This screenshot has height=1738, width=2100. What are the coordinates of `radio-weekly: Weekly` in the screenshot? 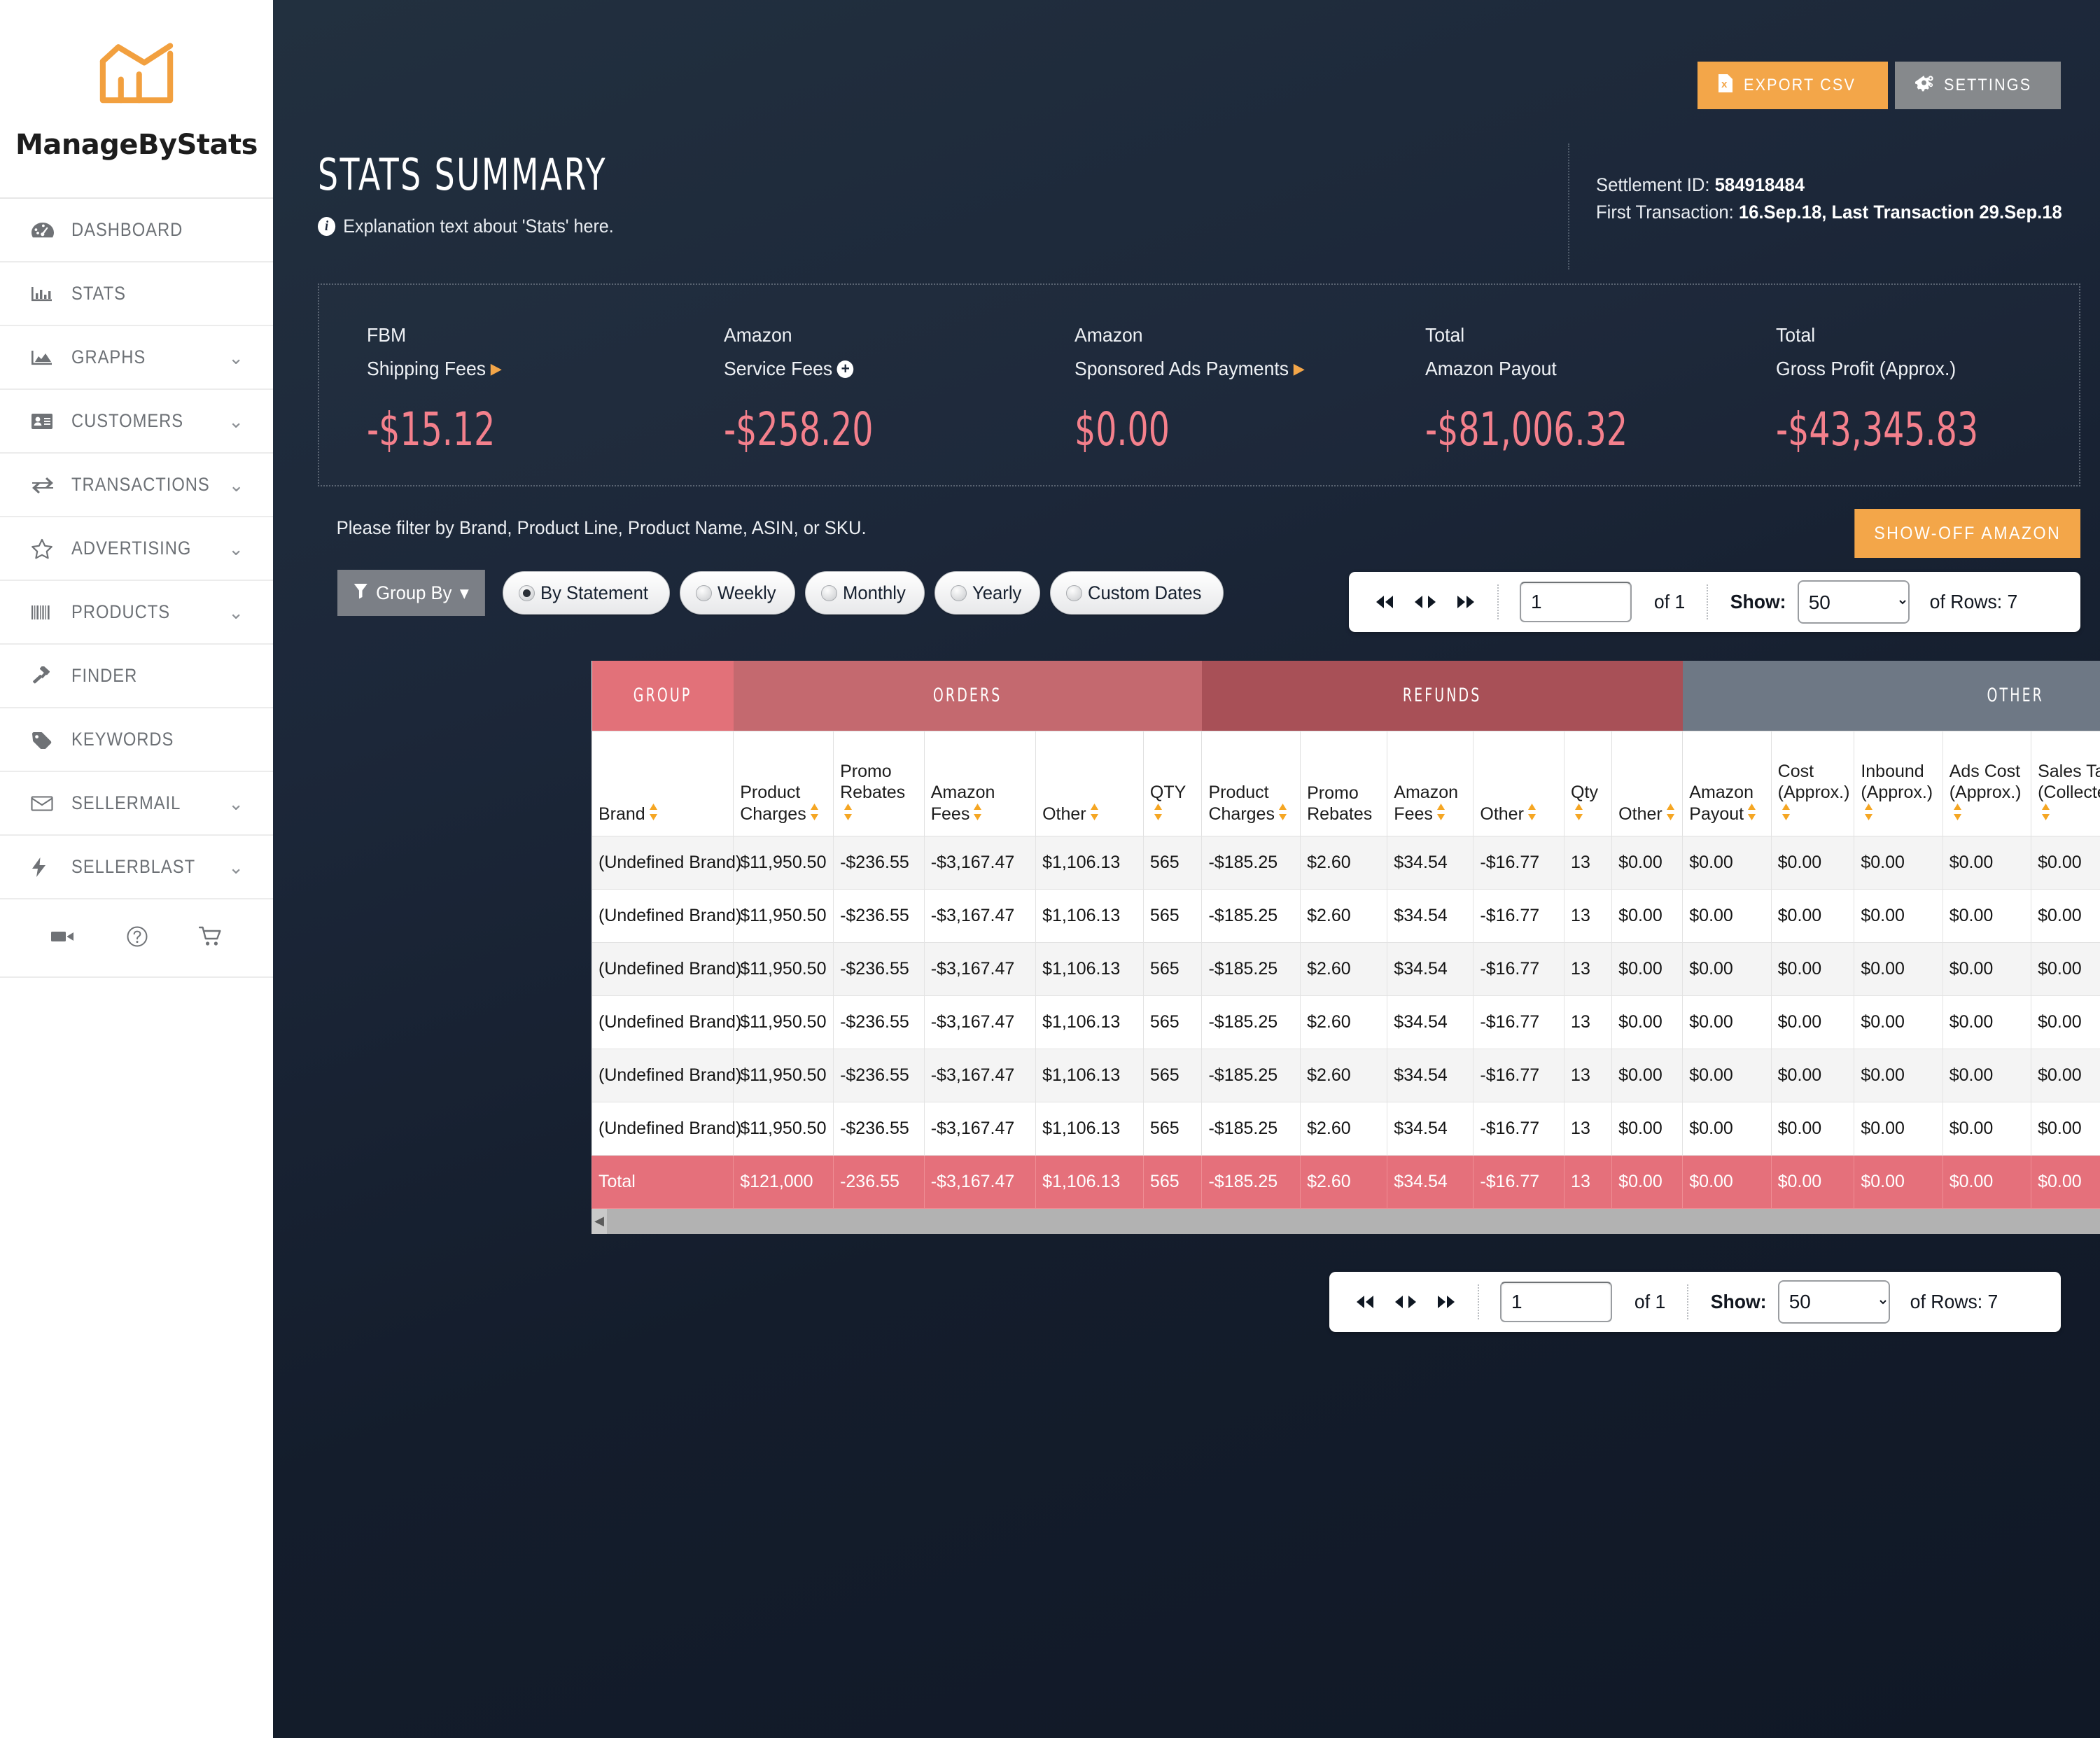 It's located at (737, 593).